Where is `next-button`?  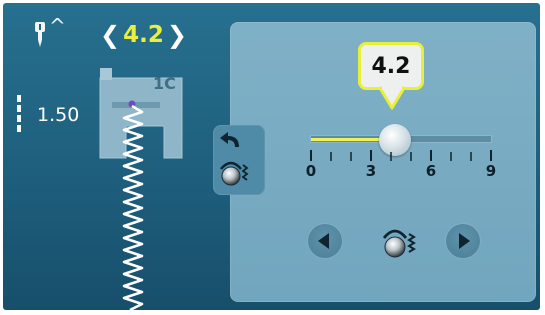
next-button is located at coordinates (463, 241).